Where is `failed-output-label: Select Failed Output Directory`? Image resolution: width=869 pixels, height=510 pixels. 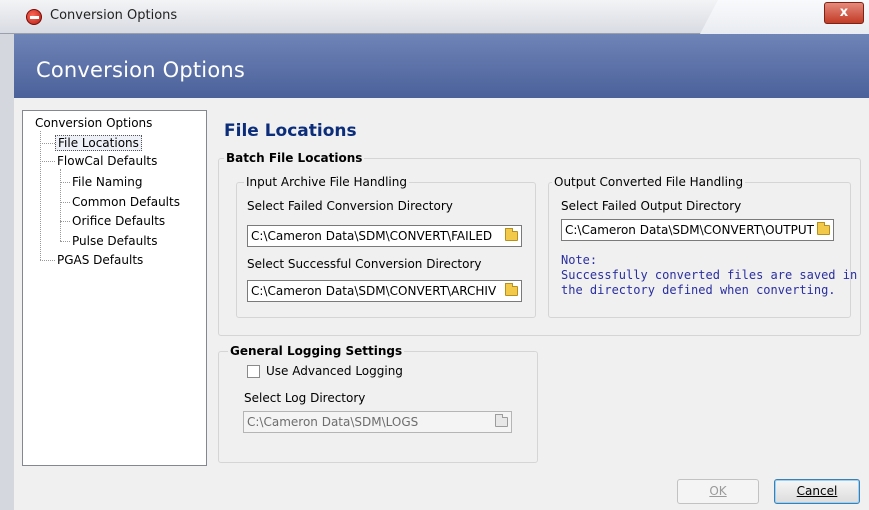 failed-output-label: Select Failed Output Directory is located at coordinates (651, 206).